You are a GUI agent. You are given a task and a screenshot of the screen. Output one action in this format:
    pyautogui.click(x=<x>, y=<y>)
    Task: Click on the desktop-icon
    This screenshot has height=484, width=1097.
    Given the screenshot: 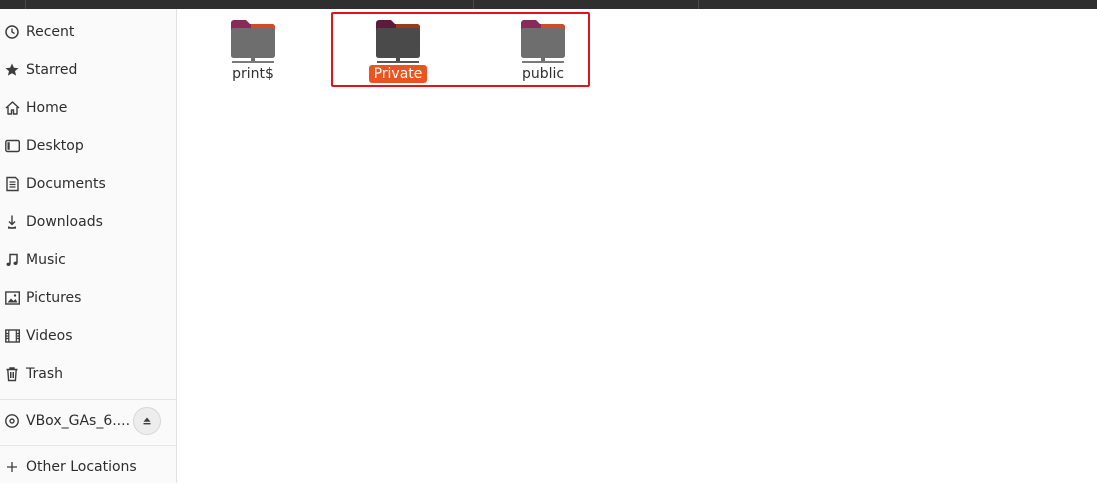 What is the action you would take?
    pyautogui.click(x=13, y=146)
    